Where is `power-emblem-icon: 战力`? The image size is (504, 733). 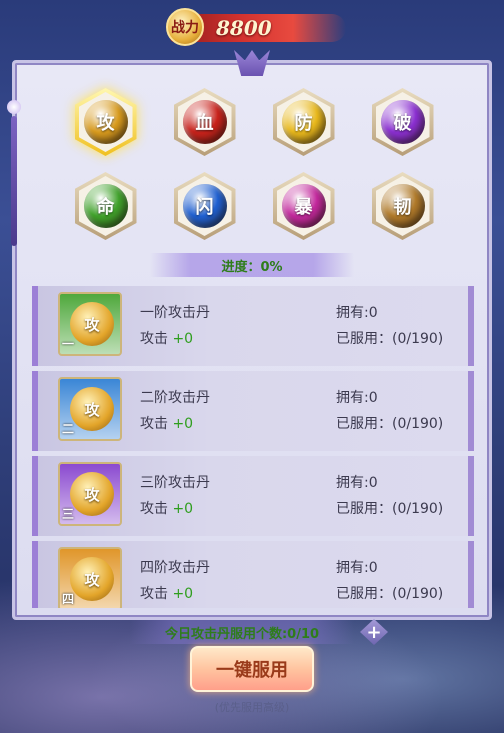 power-emblem-icon: 战力 is located at coordinates (185, 27).